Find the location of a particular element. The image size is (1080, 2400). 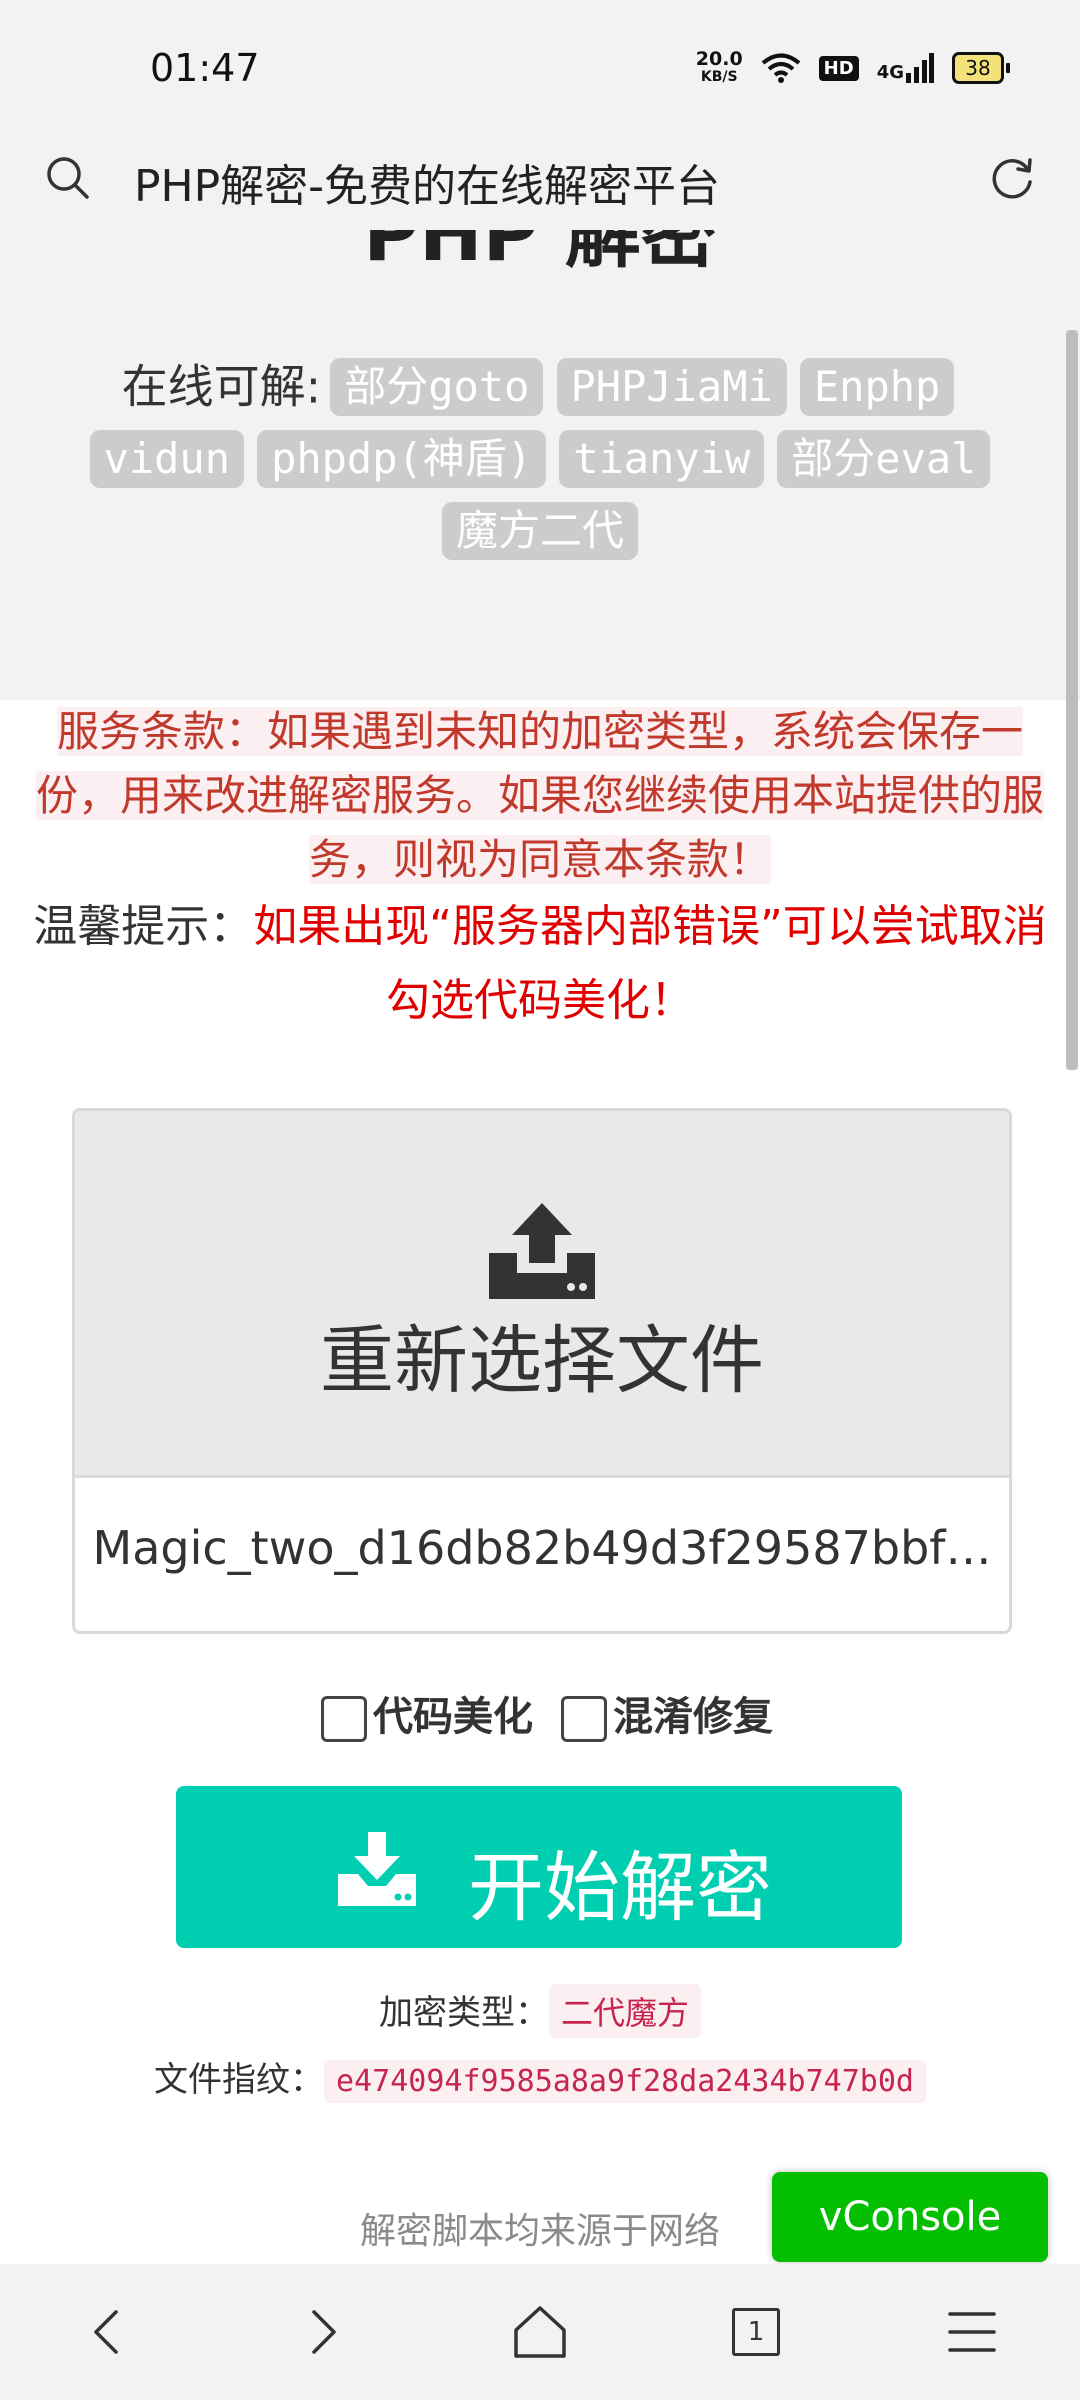

status-time: 01:47 is located at coordinates (205, 68).